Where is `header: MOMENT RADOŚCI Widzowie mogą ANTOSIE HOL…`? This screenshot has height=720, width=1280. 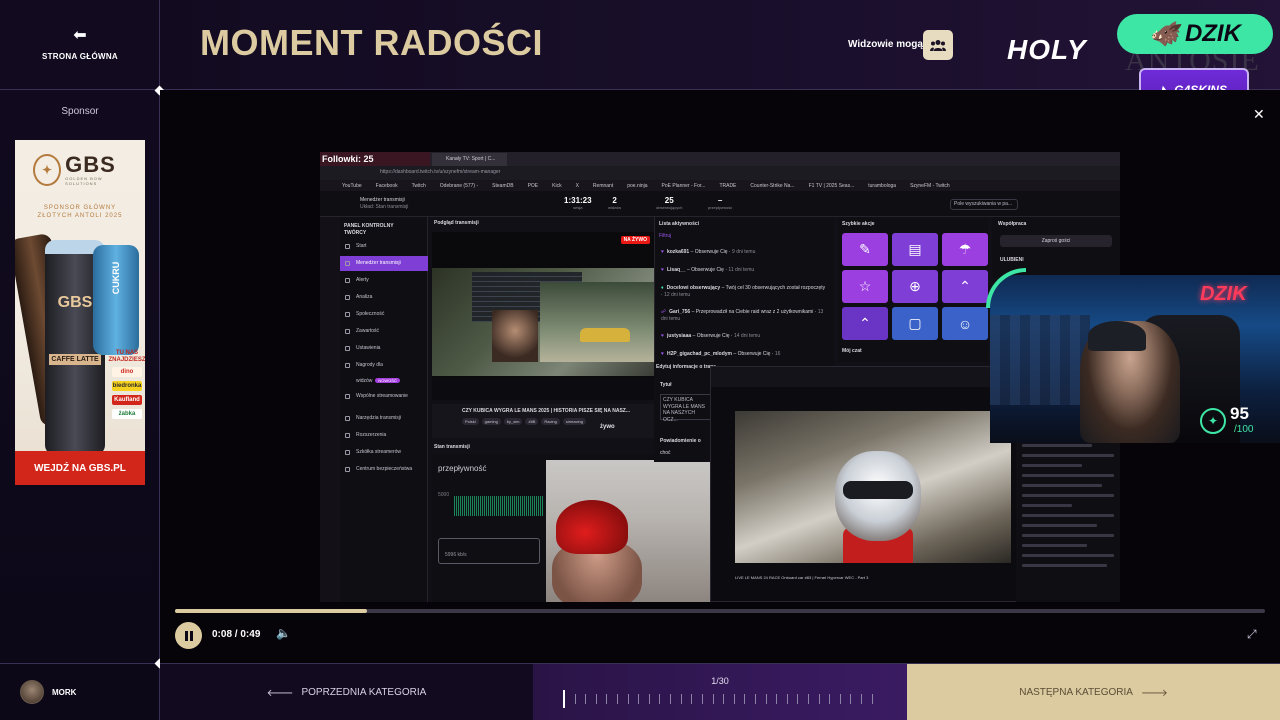 header: MOMENT RADOŚCI Widzowie mogą ANTOSIE HOL… is located at coordinates (720, 56).